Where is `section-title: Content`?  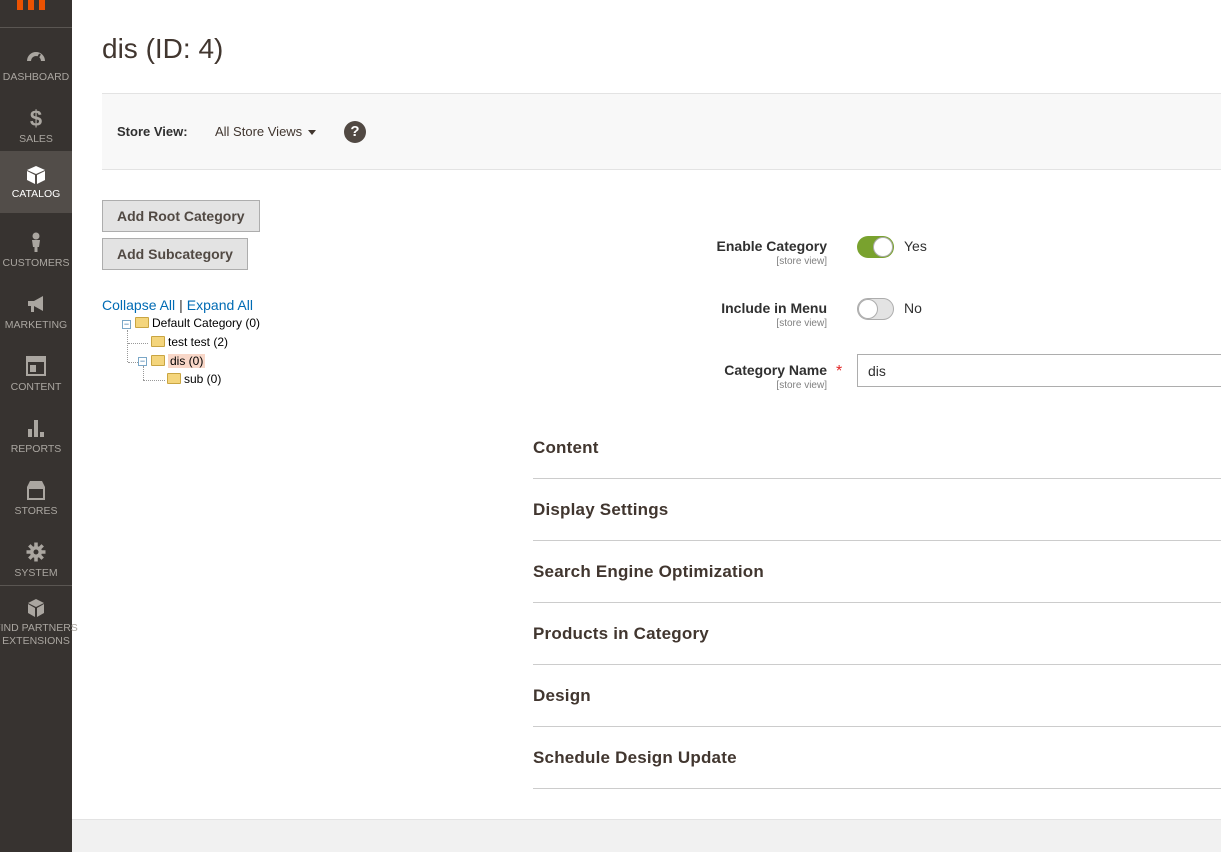 section-title: Content is located at coordinates (566, 447).